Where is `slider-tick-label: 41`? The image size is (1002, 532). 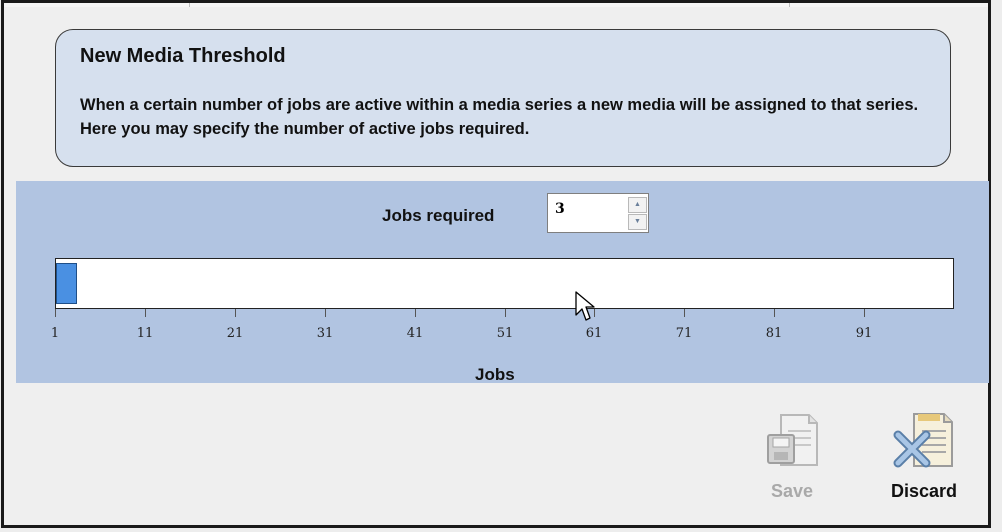 slider-tick-label: 41 is located at coordinates (415, 333).